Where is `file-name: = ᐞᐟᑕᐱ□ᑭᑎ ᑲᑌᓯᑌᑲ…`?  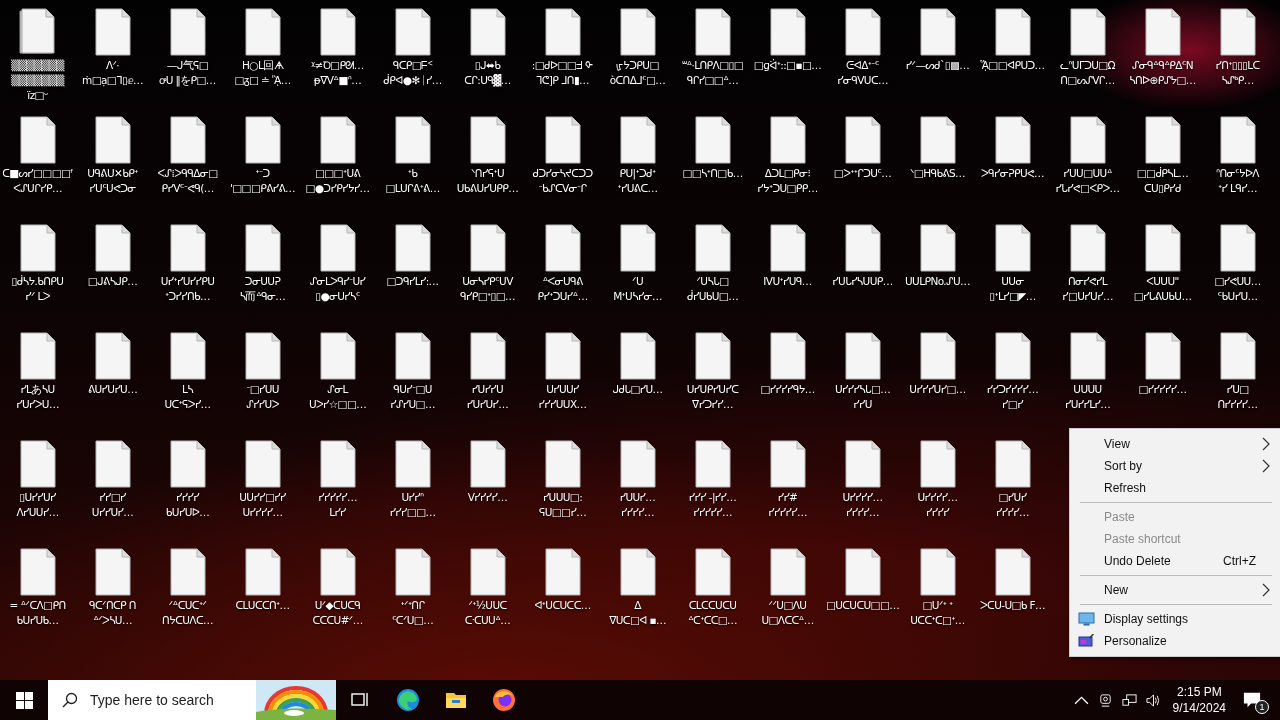 file-name: = ᐞᐟᑕᐱ□ᑭᑎ ᑲᑌᓯᑌᑲ… is located at coordinates (37, 613).